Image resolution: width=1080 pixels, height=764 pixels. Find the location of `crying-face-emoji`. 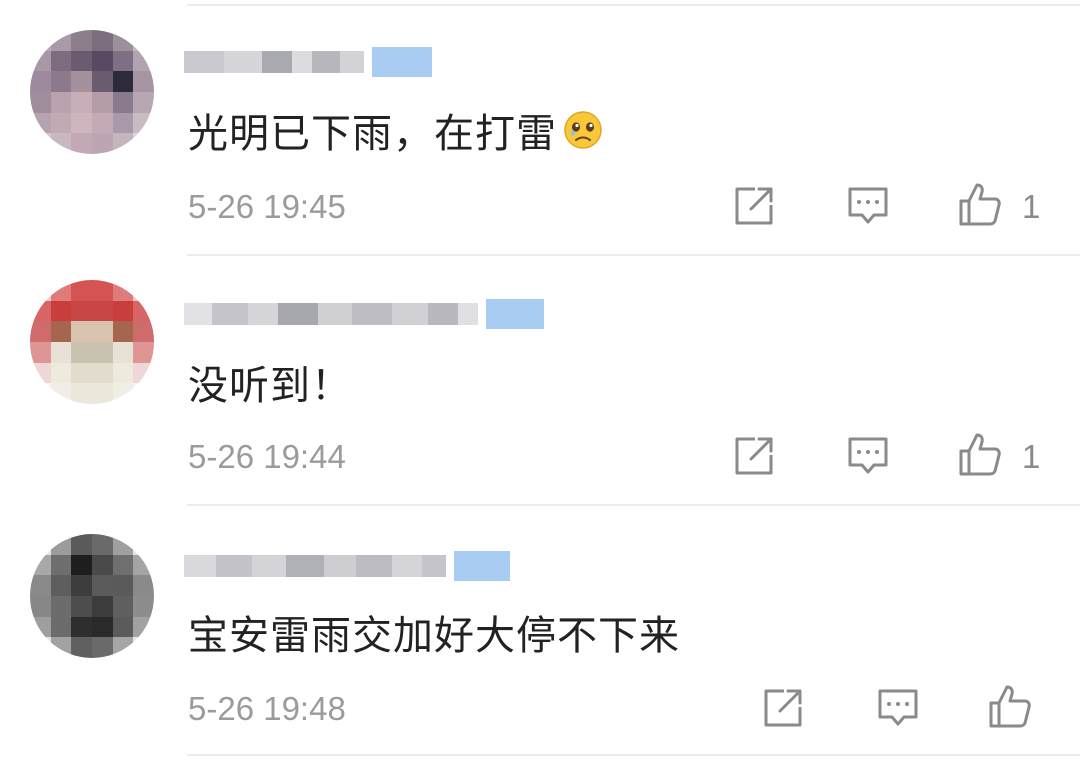

crying-face-emoji is located at coordinates (583, 130).